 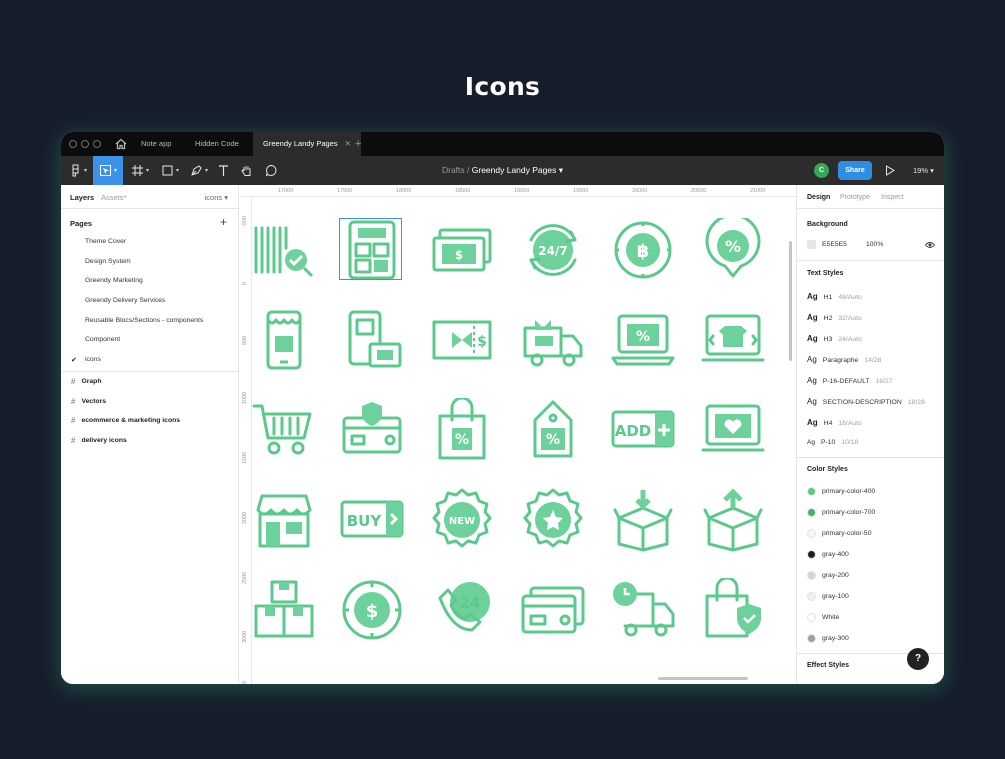 What do you see at coordinates (284, 610) in the screenshot?
I see `boxes-stack-icon` at bounding box center [284, 610].